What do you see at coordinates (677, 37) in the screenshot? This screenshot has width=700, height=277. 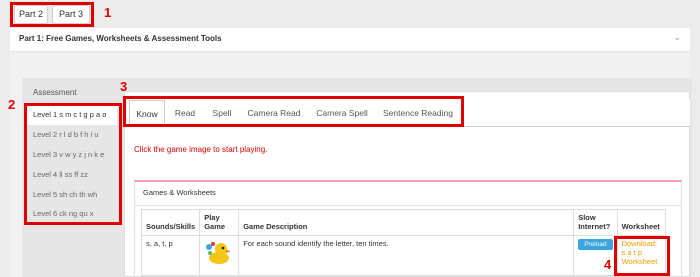 I see `chevron-down-icon: ⌄` at bounding box center [677, 37].